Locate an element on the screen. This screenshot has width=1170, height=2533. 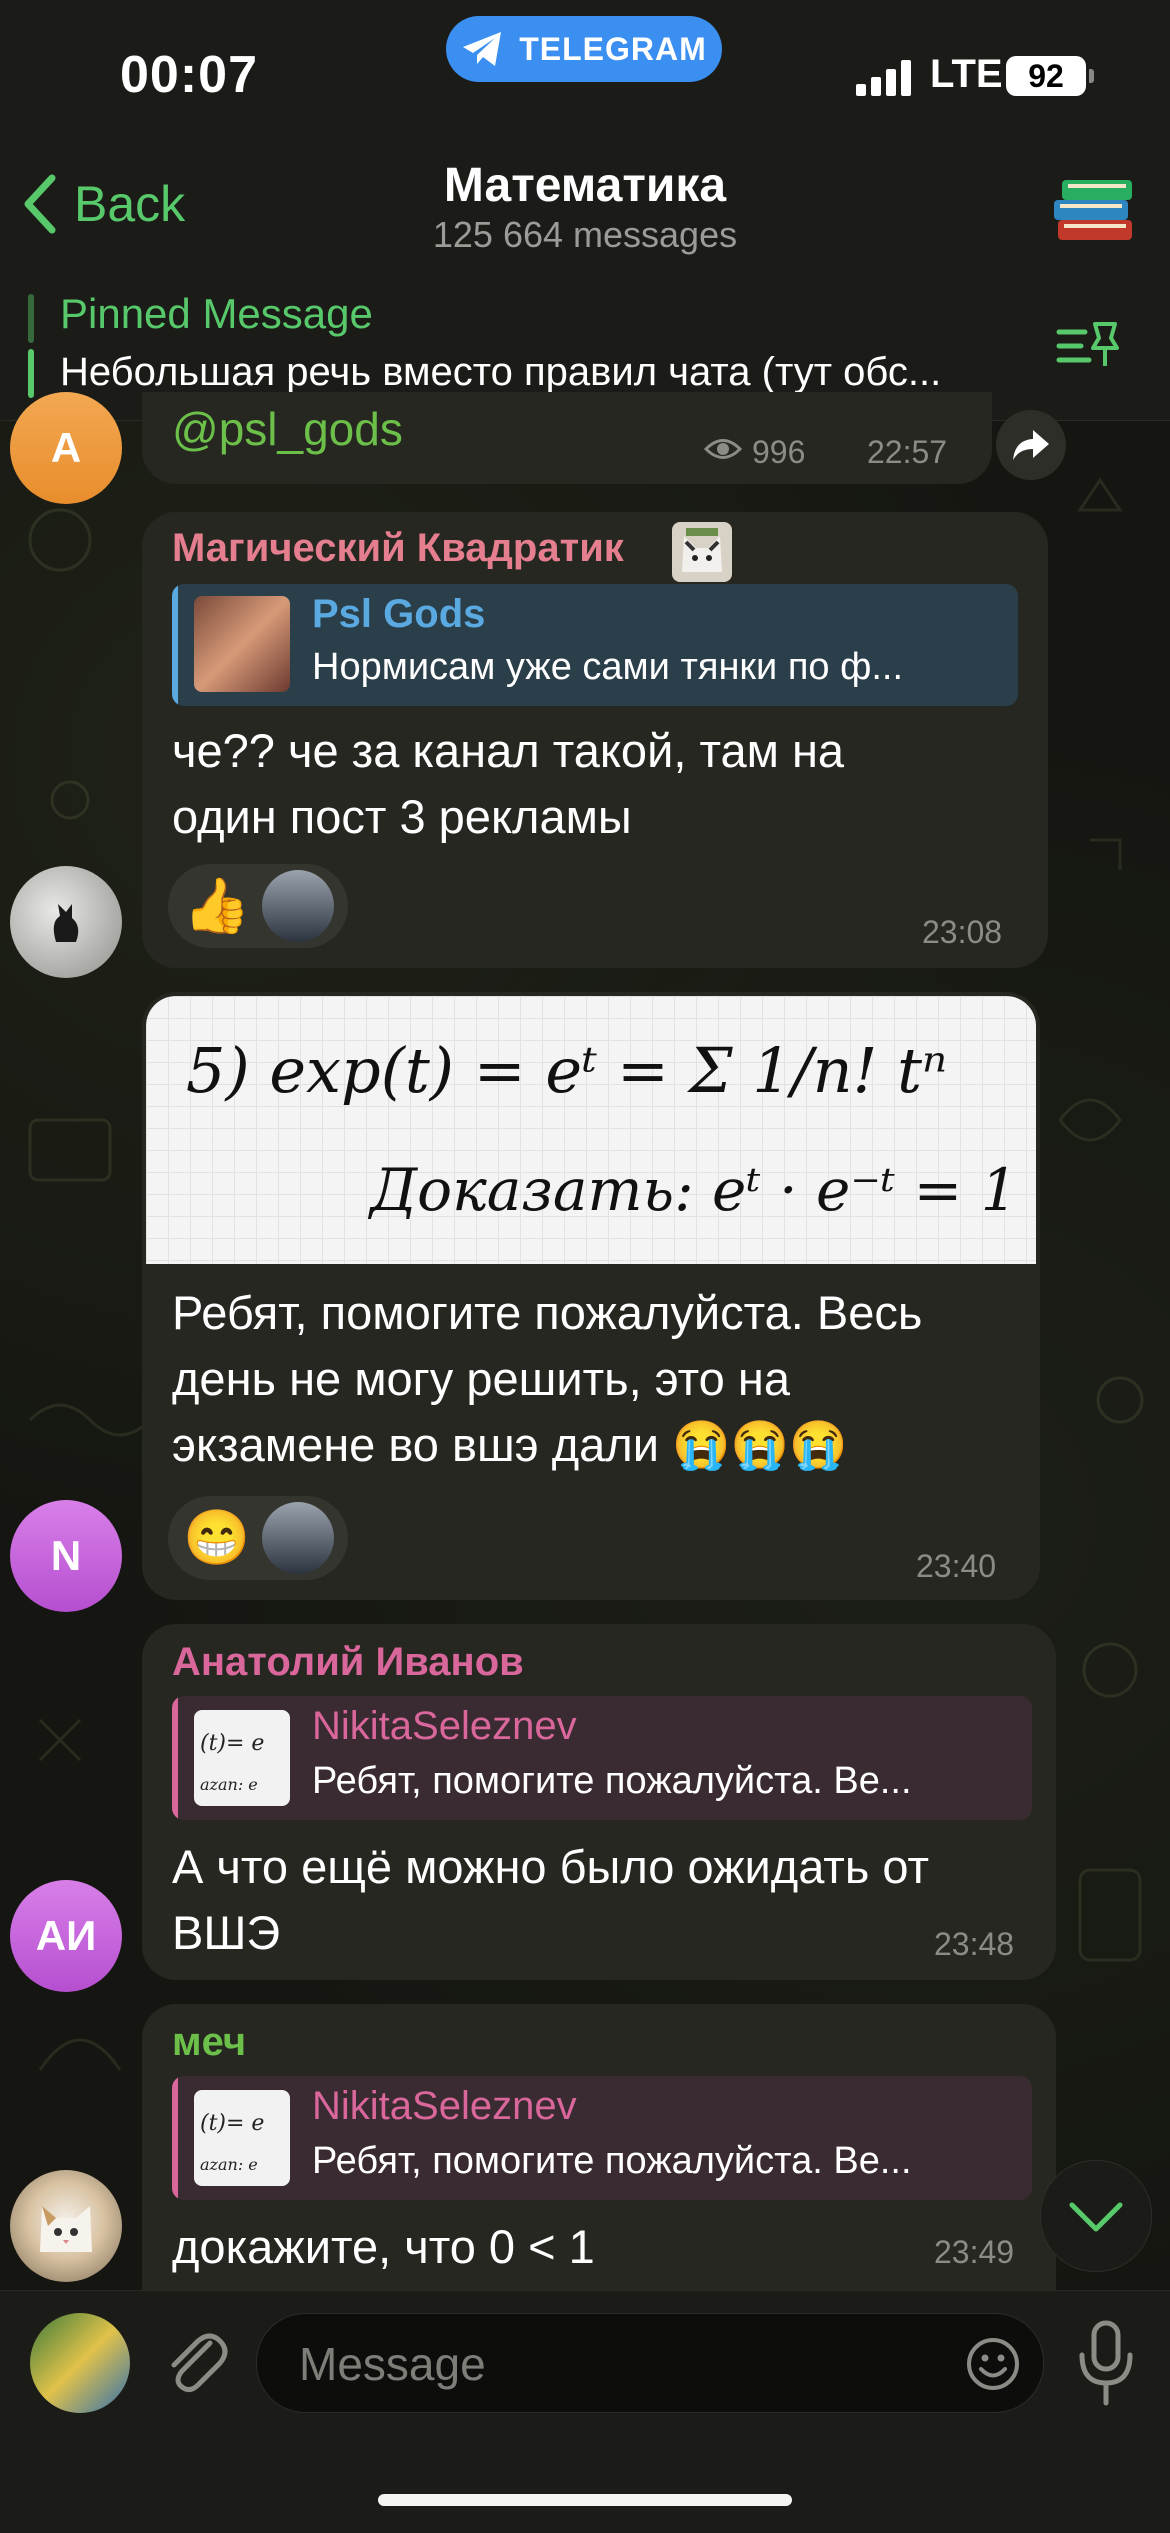
message-time: 22:57 is located at coordinates (907, 452).